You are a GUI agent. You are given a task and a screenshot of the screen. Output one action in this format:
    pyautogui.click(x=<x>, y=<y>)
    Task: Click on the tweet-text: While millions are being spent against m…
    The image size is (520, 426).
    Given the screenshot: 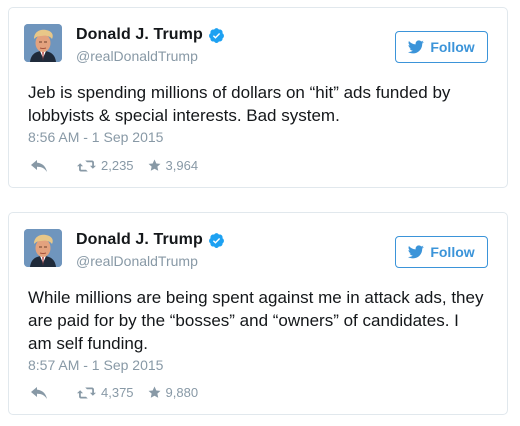 What is the action you would take?
    pyautogui.click(x=256, y=320)
    